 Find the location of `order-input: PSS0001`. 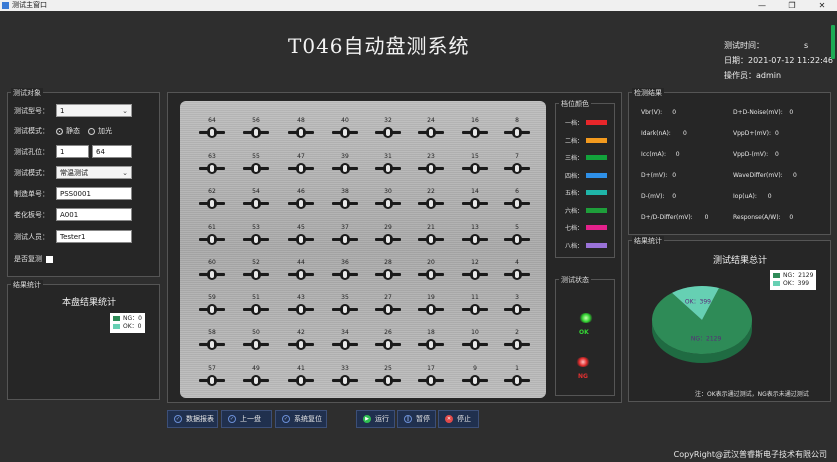

order-input: PSS0001 is located at coordinates (94, 193).